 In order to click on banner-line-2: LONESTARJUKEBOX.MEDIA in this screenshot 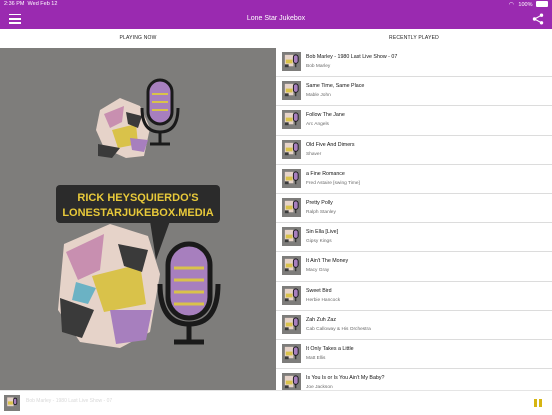, I will do `click(137, 213)`.